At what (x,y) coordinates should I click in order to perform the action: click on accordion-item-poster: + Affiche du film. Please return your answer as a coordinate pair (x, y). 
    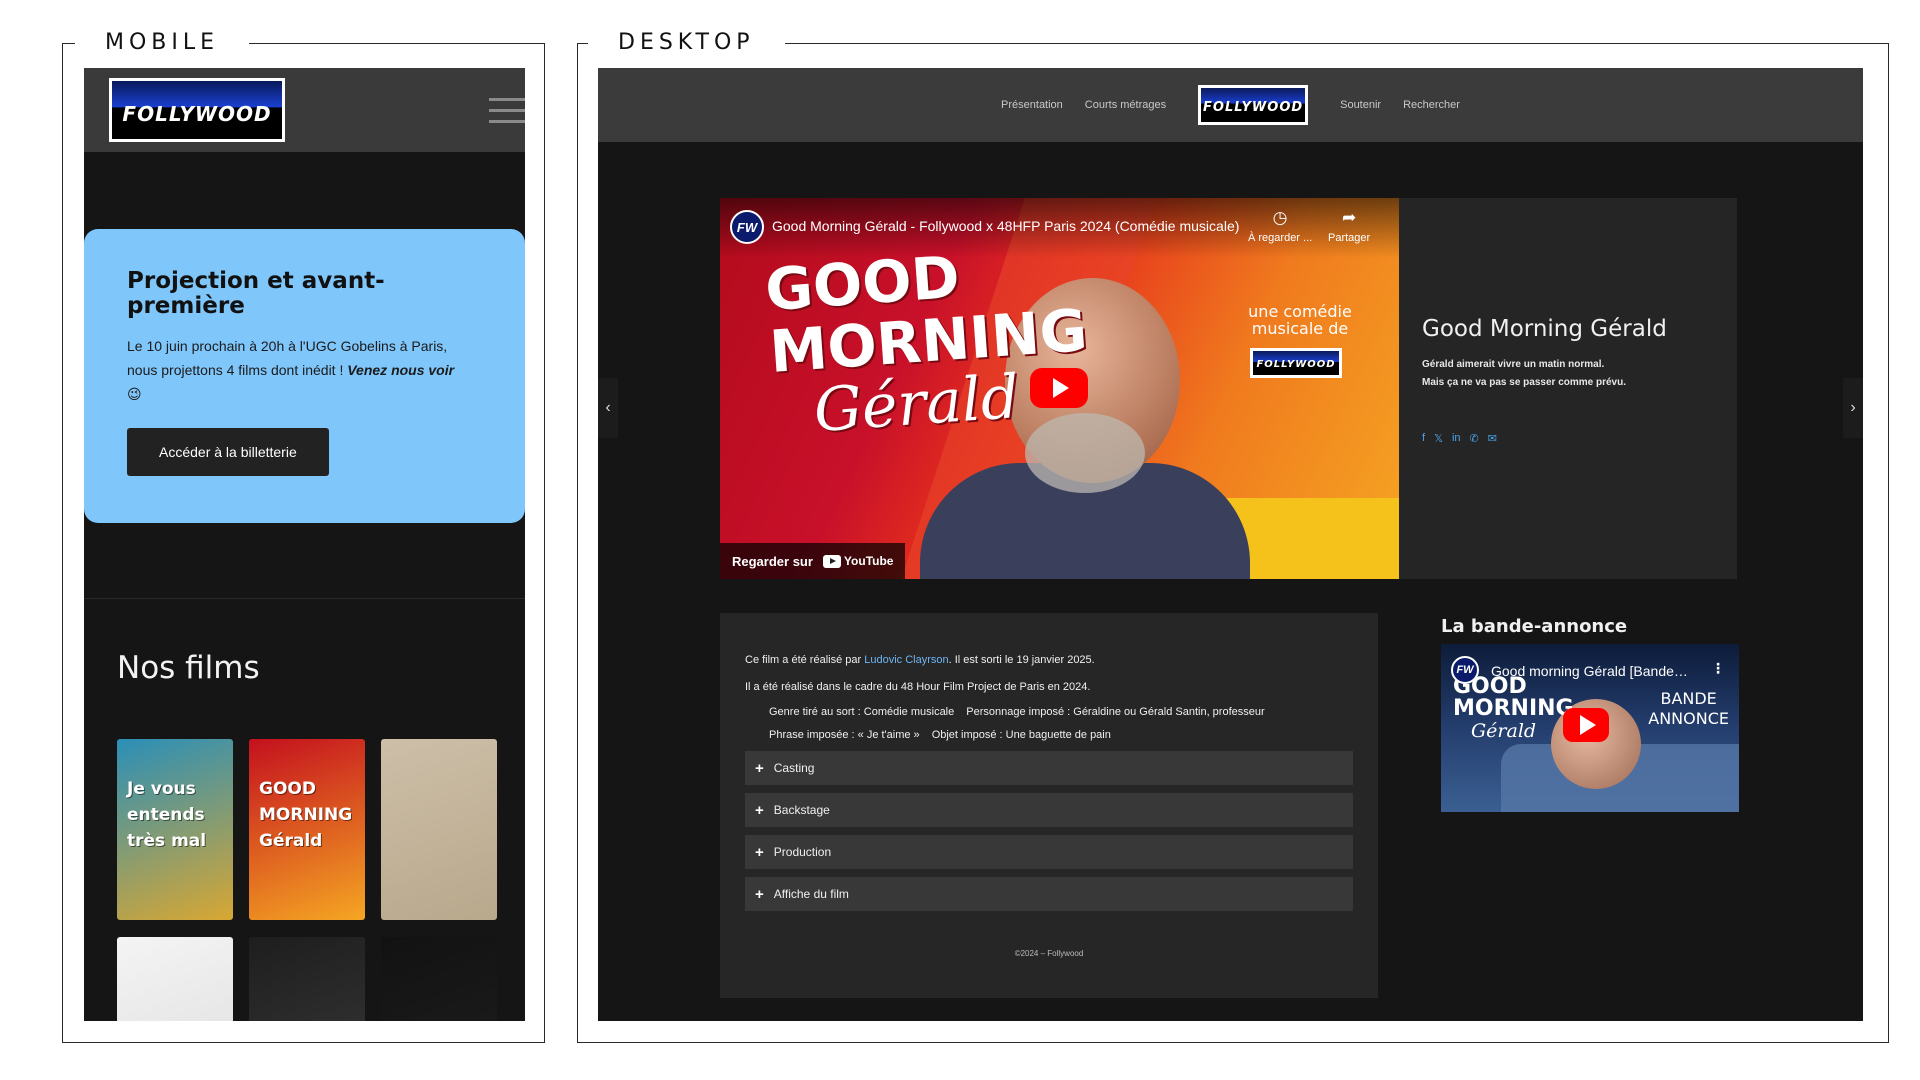
    Looking at the image, I should click on (1049, 894).